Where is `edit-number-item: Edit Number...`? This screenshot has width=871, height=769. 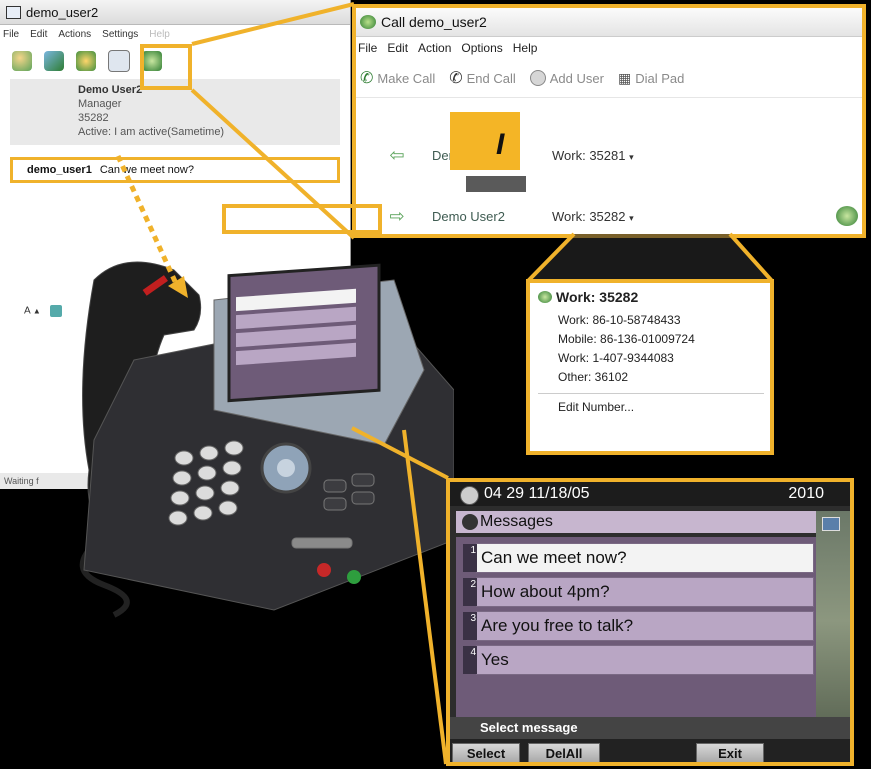 edit-number-item: Edit Number... is located at coordinates (651, 407).